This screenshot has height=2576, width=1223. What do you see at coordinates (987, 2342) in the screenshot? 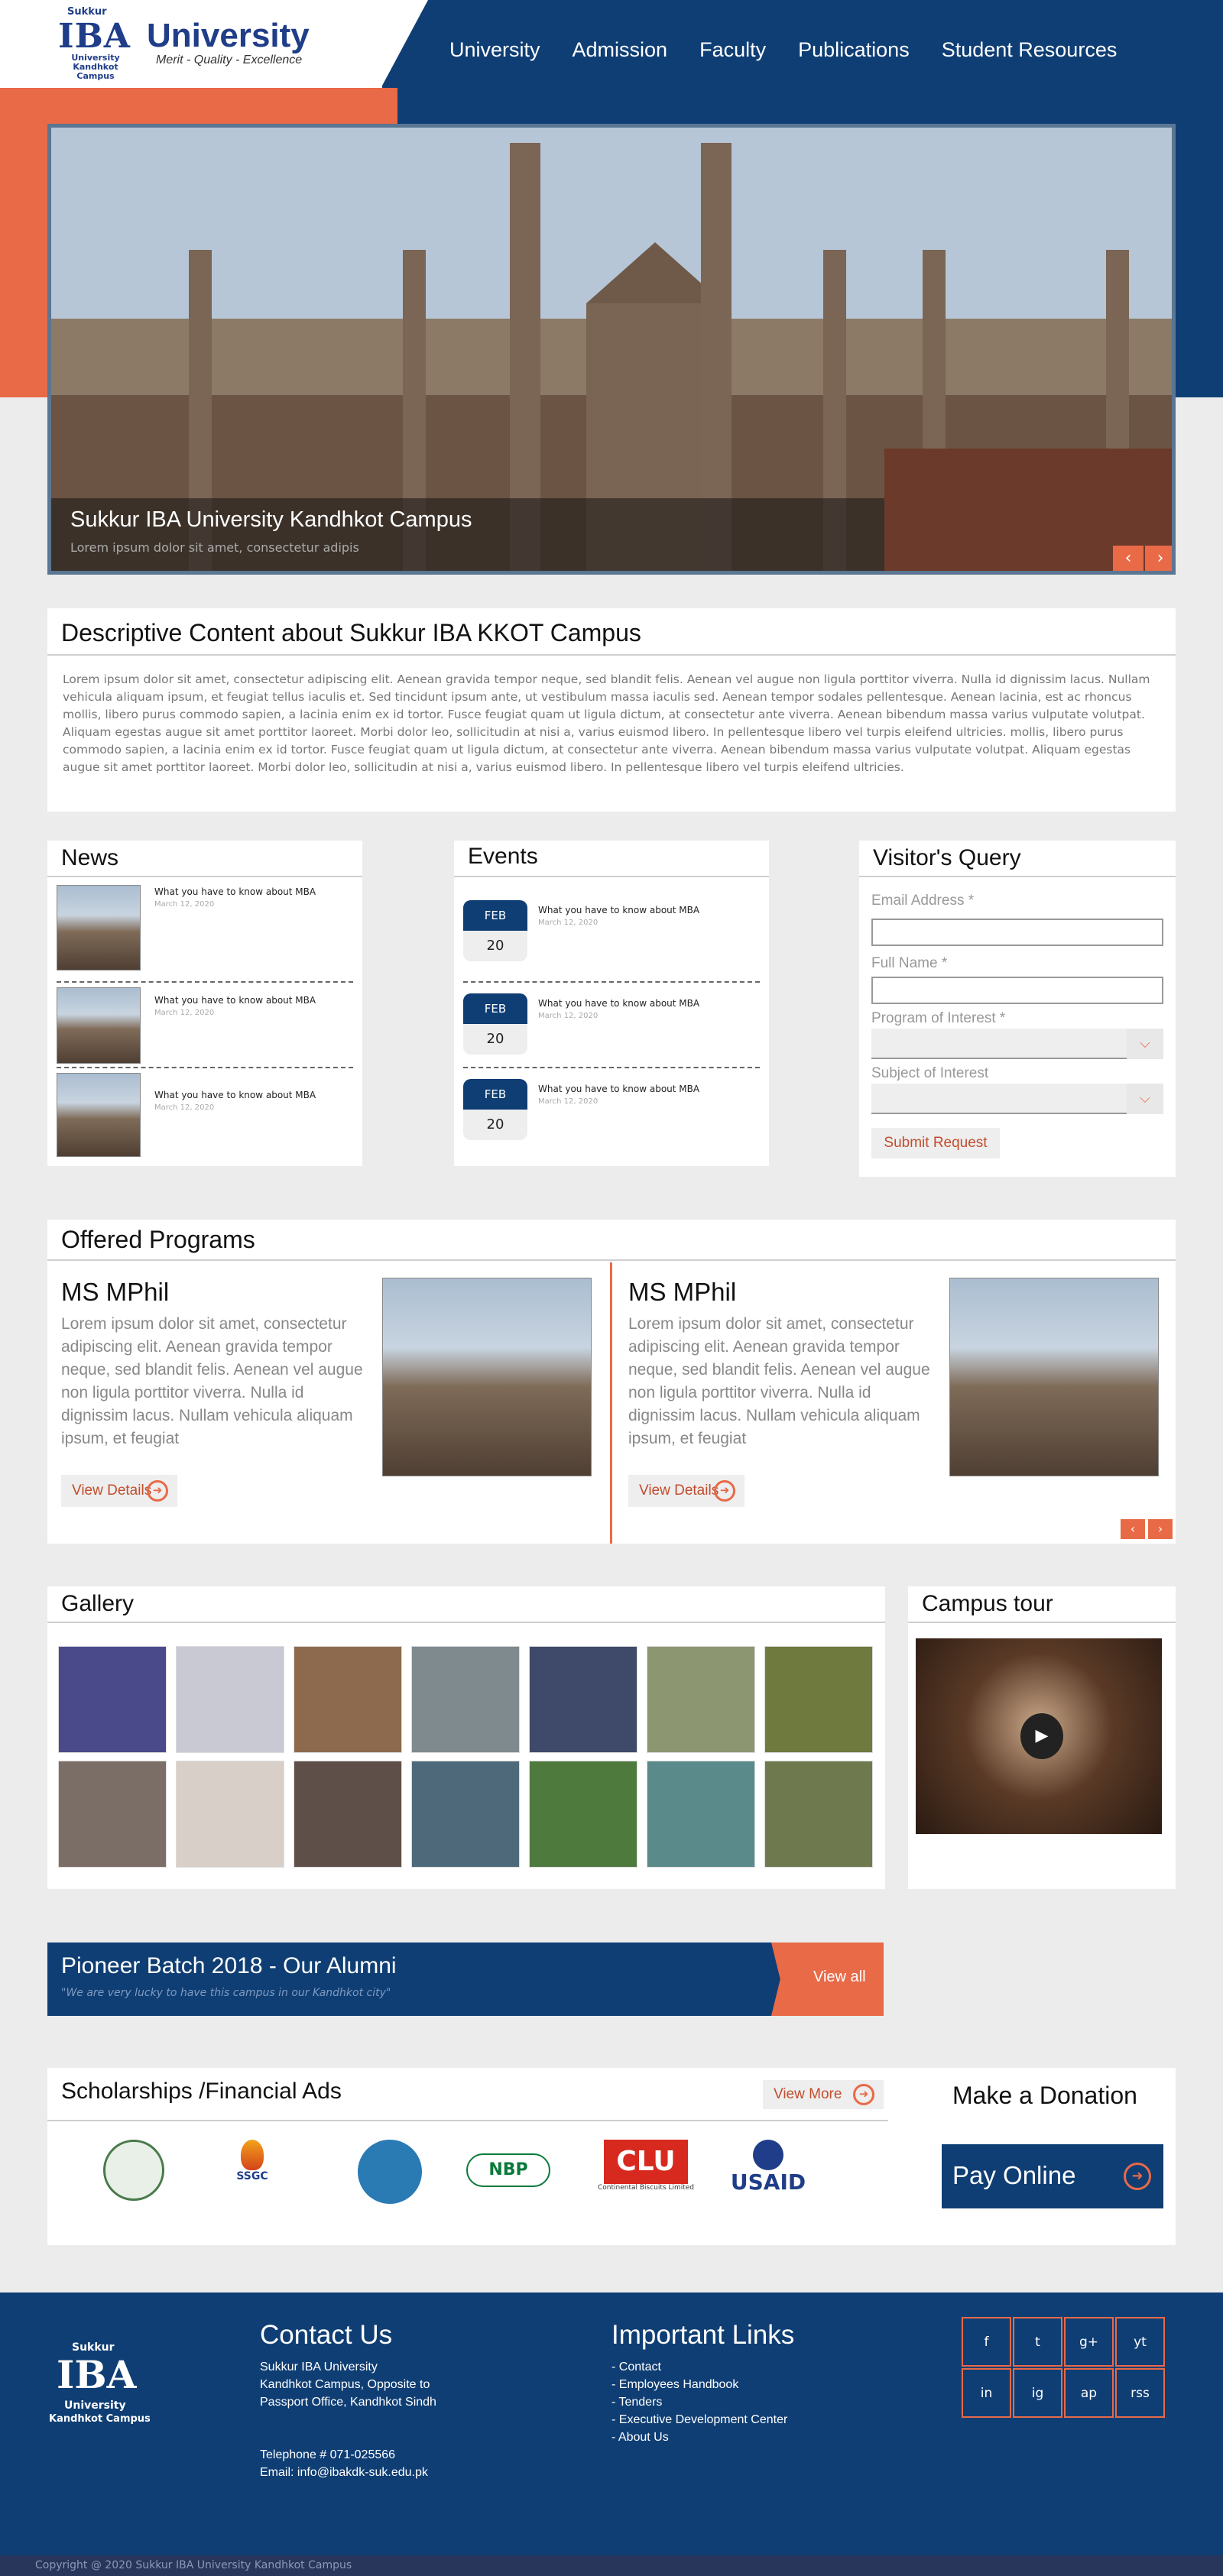
I see `facebook-icon: f` at bounding box center [987, 2342].